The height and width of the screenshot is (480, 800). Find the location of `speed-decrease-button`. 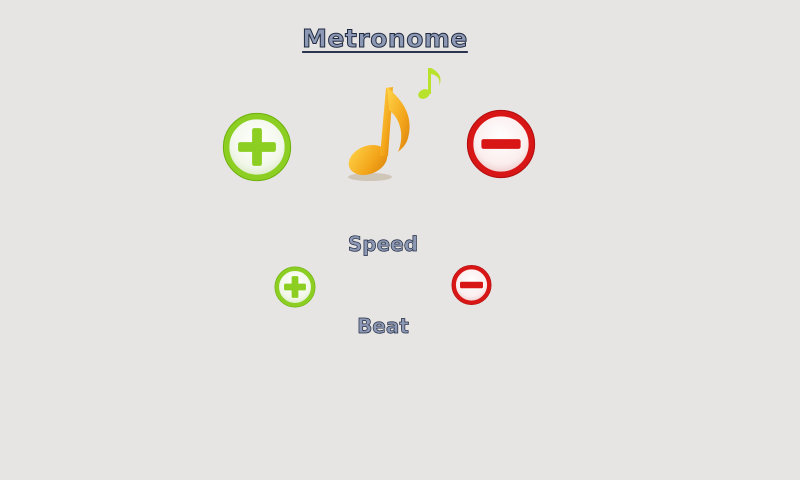

speed-decrease-button is located at coordinates (501, 144).